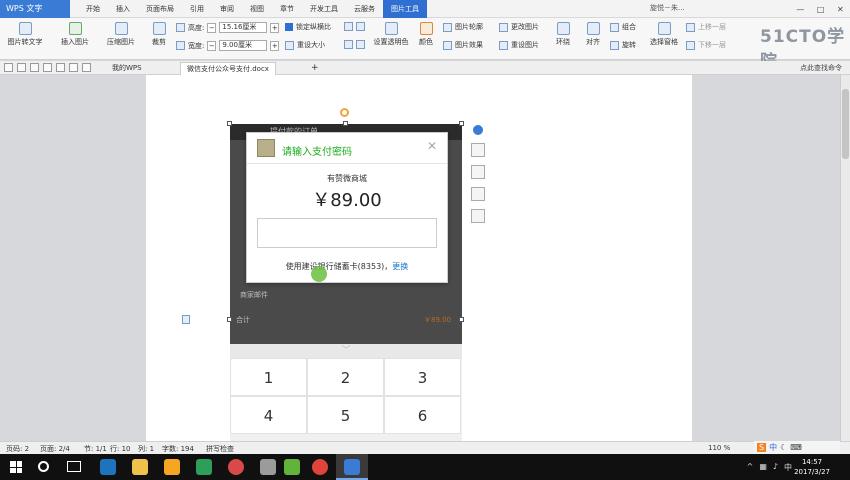  I want to click on password-input, so click(347, 233).